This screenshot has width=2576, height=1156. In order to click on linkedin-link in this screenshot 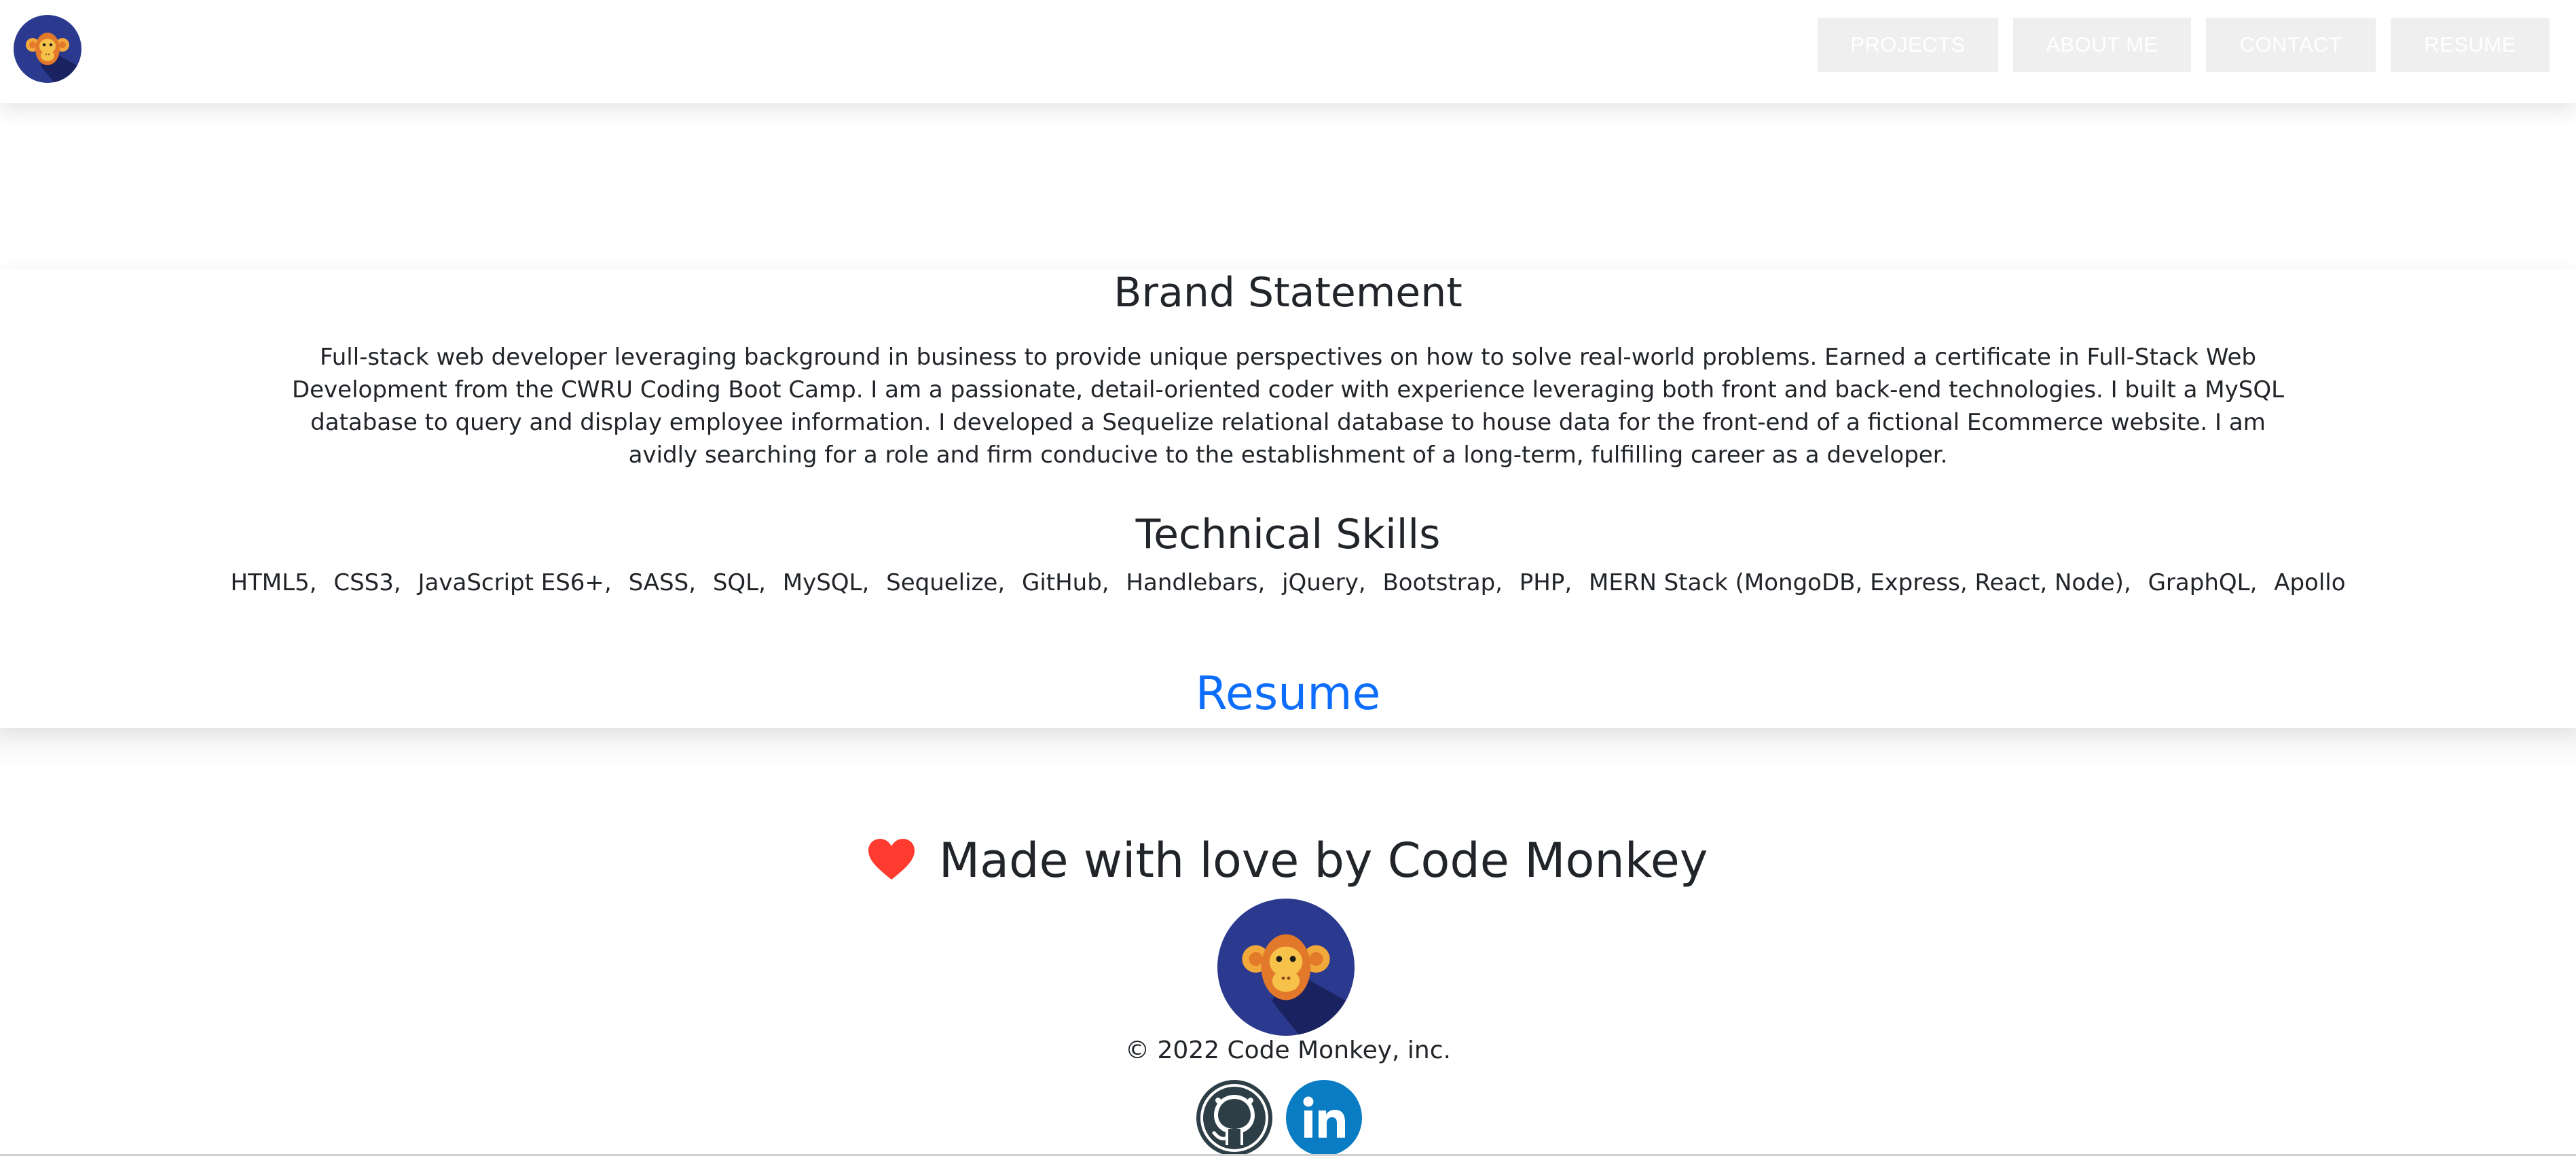, I will do `click(1324, 1118)`.